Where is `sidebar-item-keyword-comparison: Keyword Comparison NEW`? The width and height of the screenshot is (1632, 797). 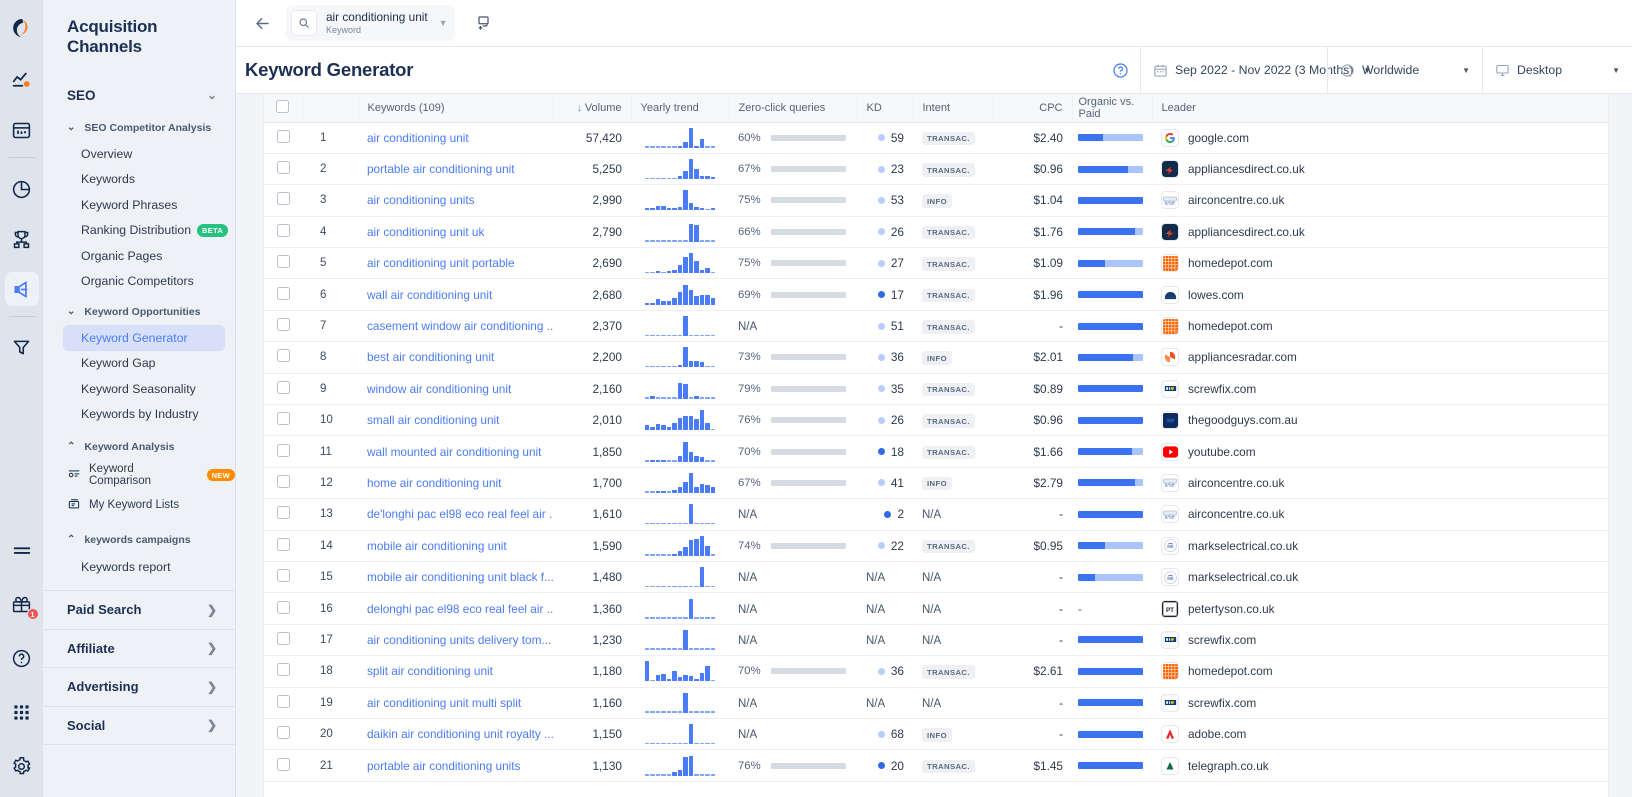
sidebar-item-keyword-comparison: Keyword Comparison NEW is located at coordinates (139, 475).